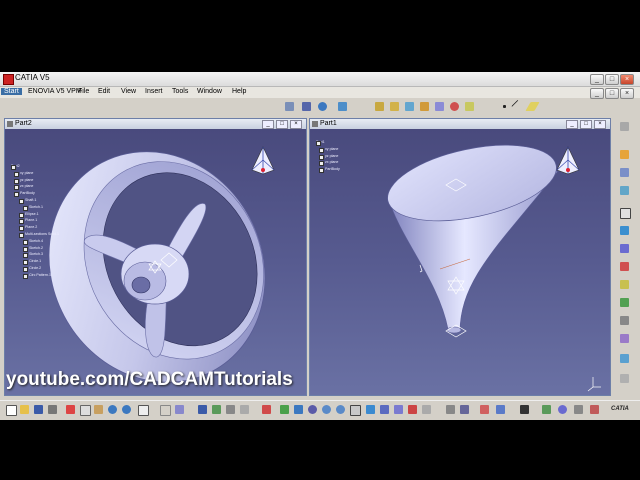 This screenshot has width=640, height=480. Describe the element at coordinates (624, 126) in the screenshot. I see `sketcher-icon` at that location.